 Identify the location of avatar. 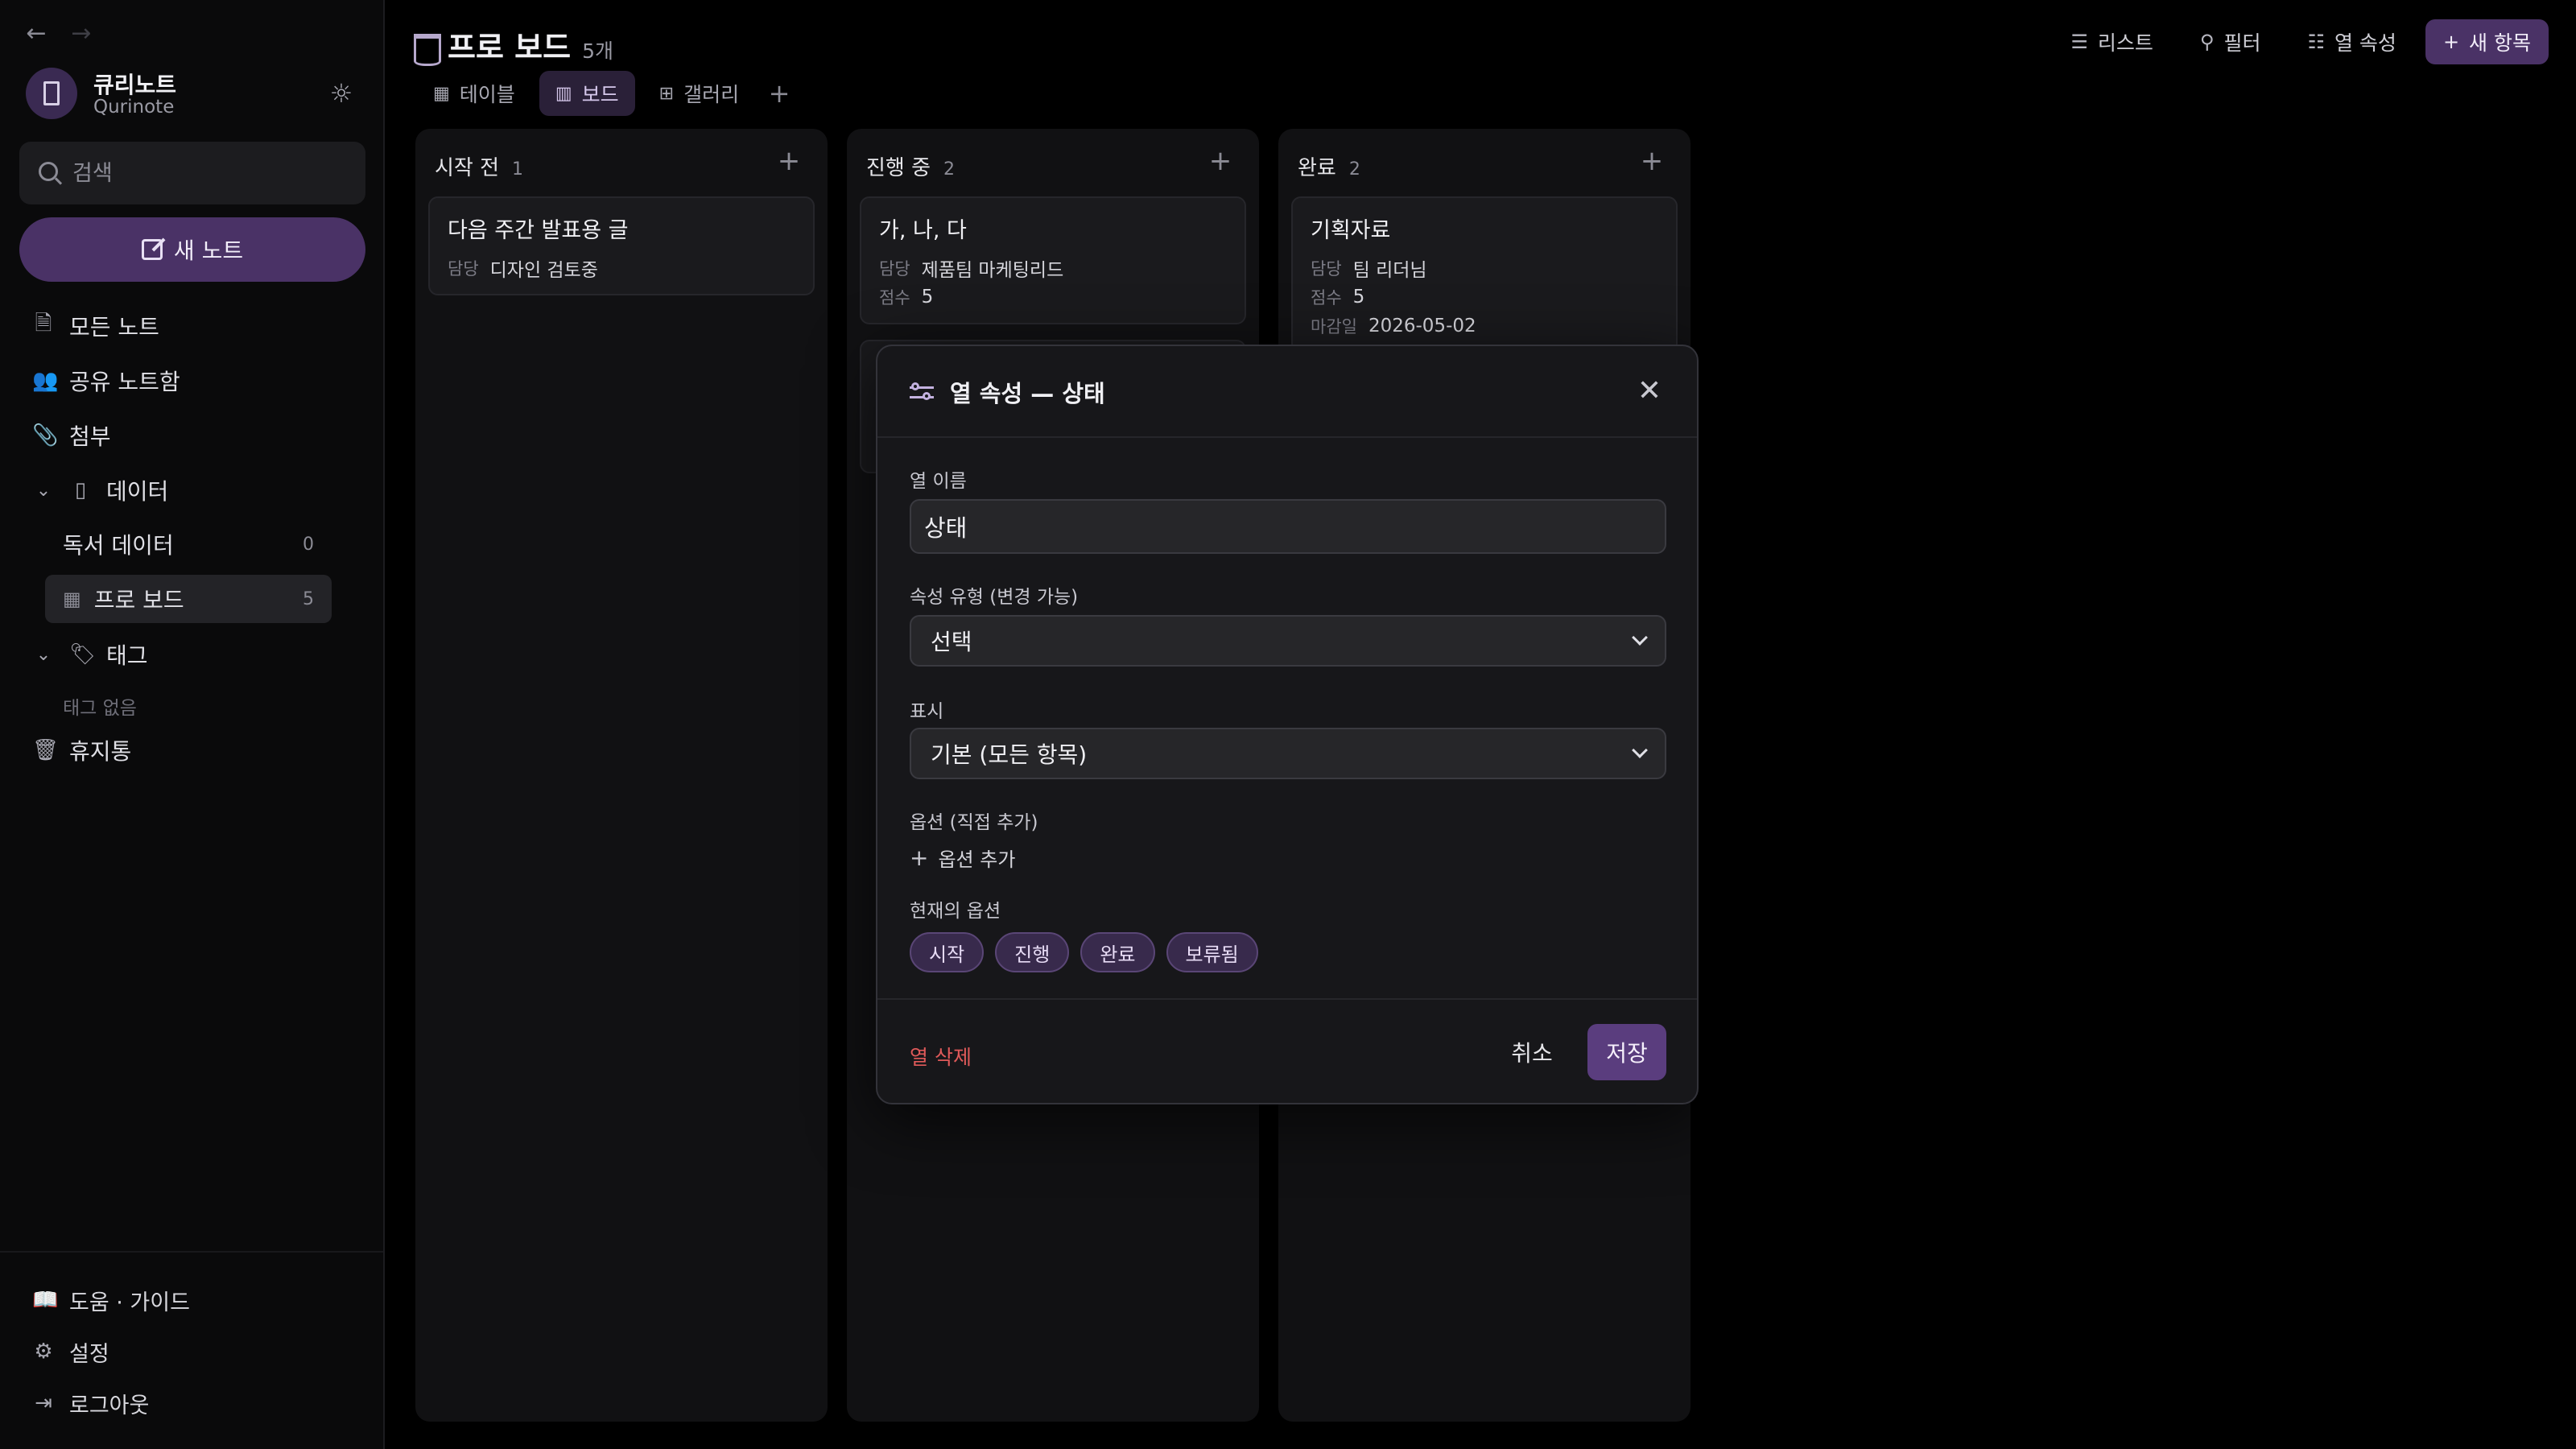
(51, 93).